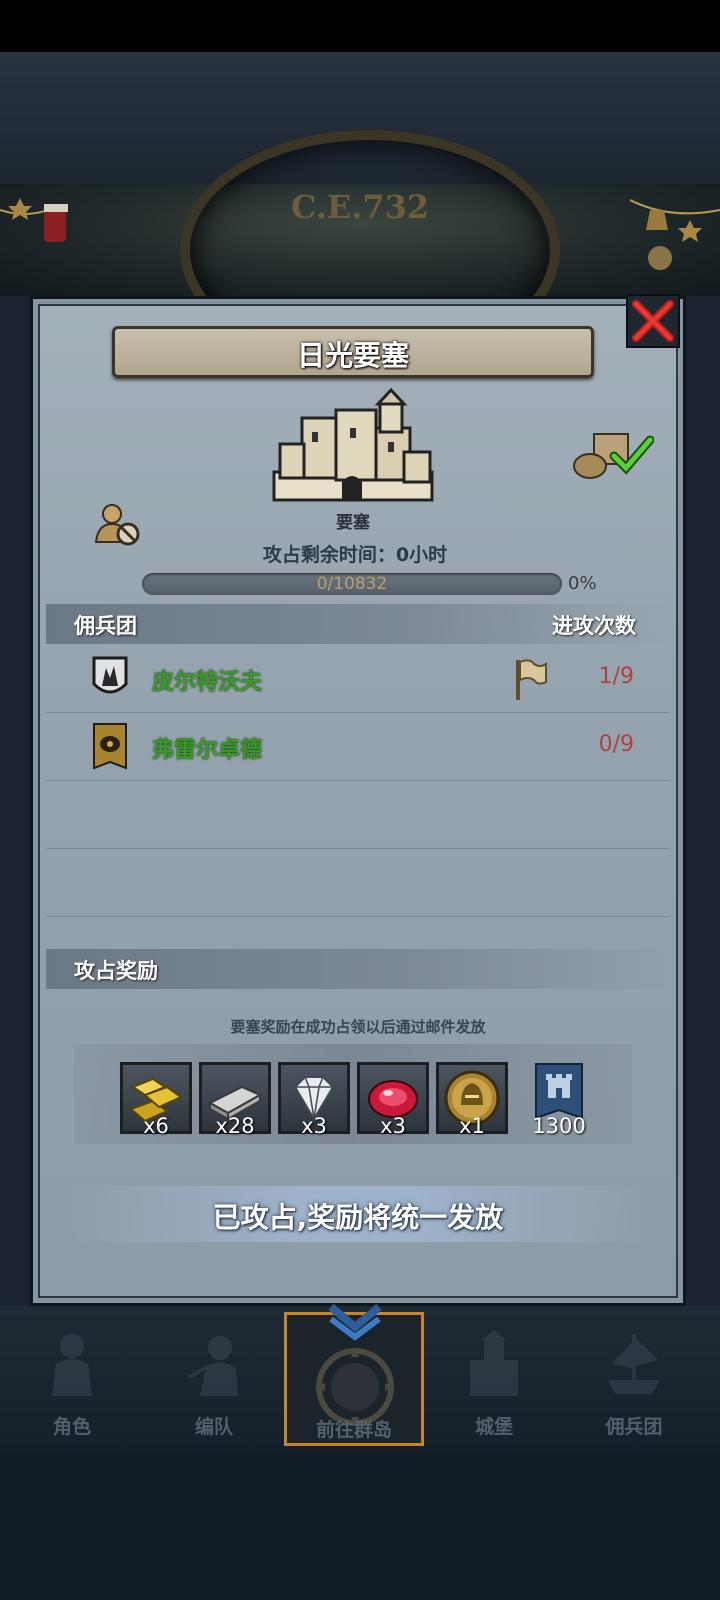 This screenshot has width=720, height=1600. What do you see at coordinates (353, 1430) in the screenshot?
I see `nav-label: 前往群岛` at bounding box center [353, 1430].